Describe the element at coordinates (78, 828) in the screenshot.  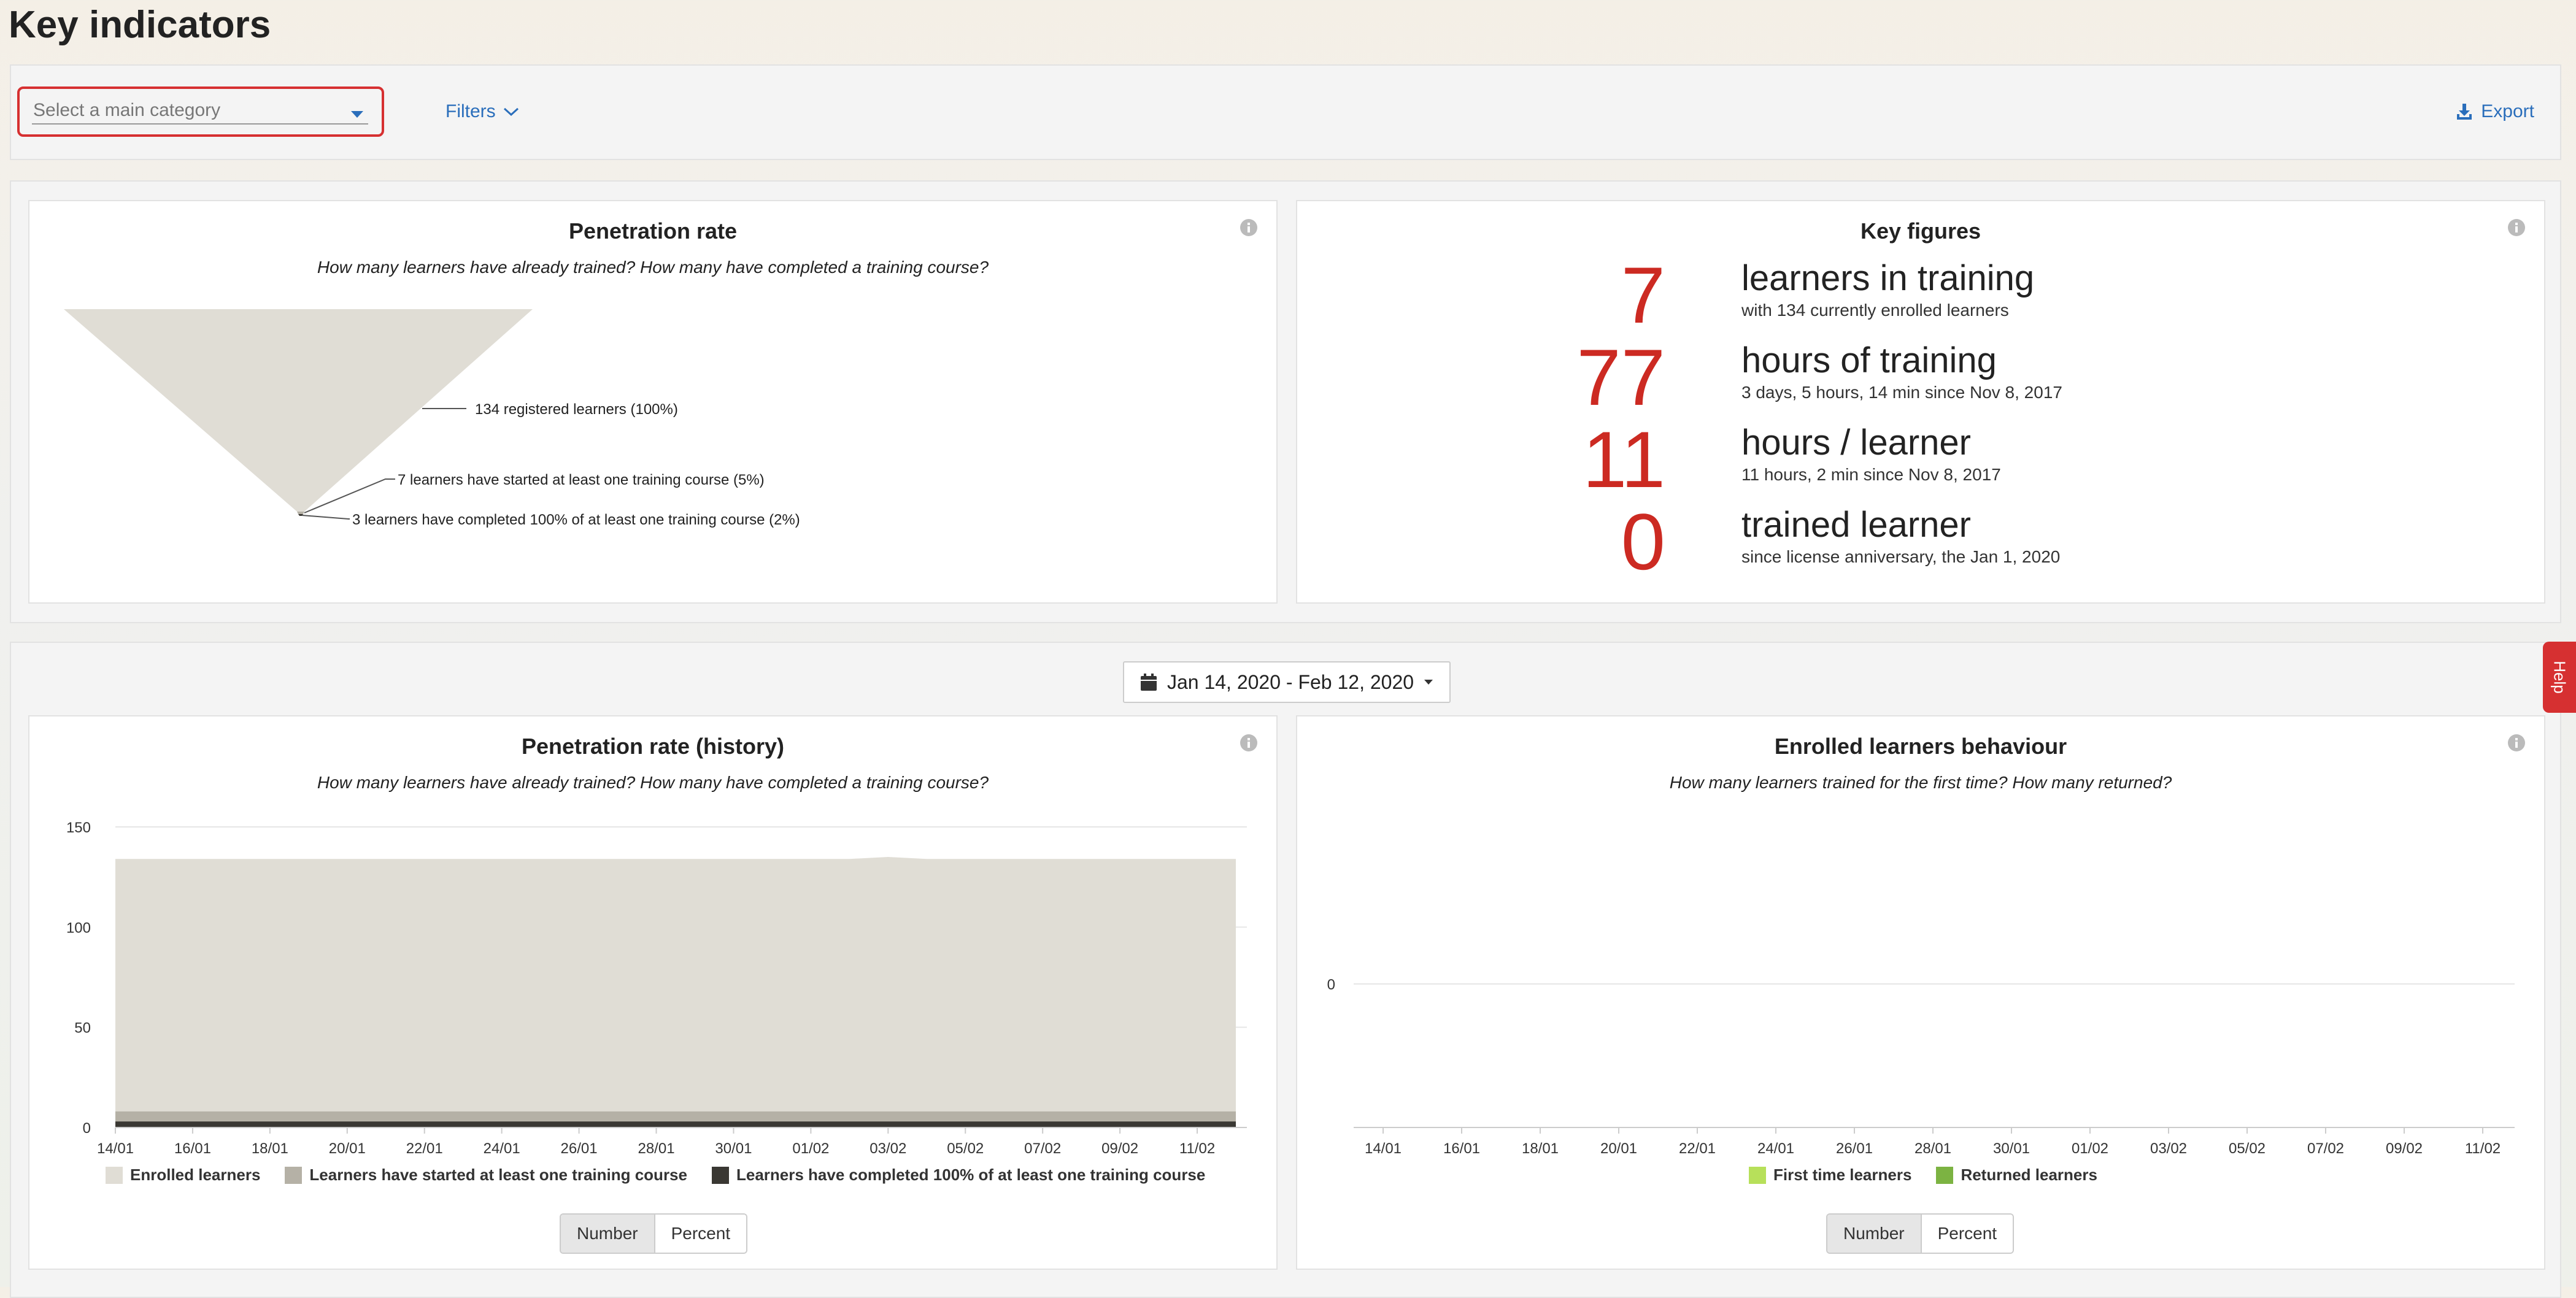
I see `y-tick-label: 150` at that location.